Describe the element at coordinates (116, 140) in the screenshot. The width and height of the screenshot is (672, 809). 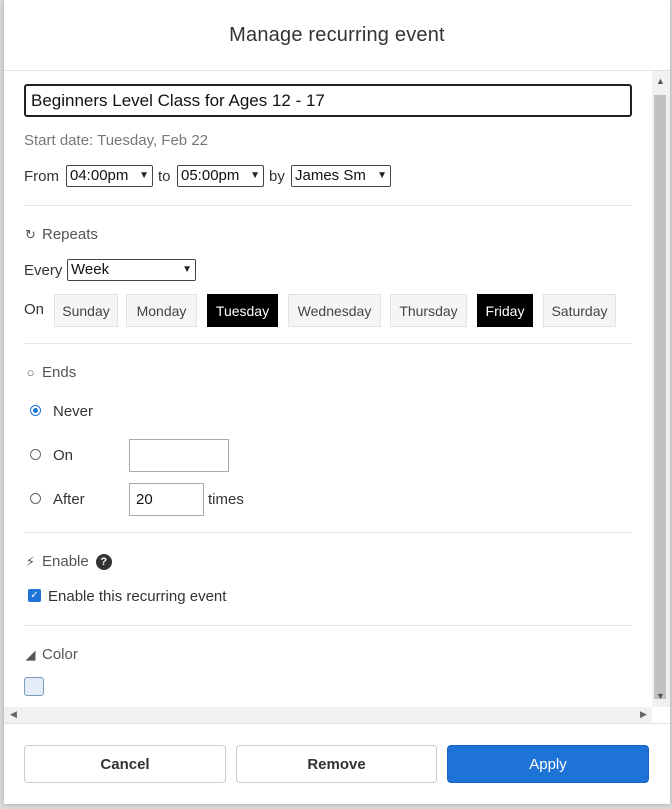
I see `start-date-text: Start date: Tuesday, Feb 22` at that location.